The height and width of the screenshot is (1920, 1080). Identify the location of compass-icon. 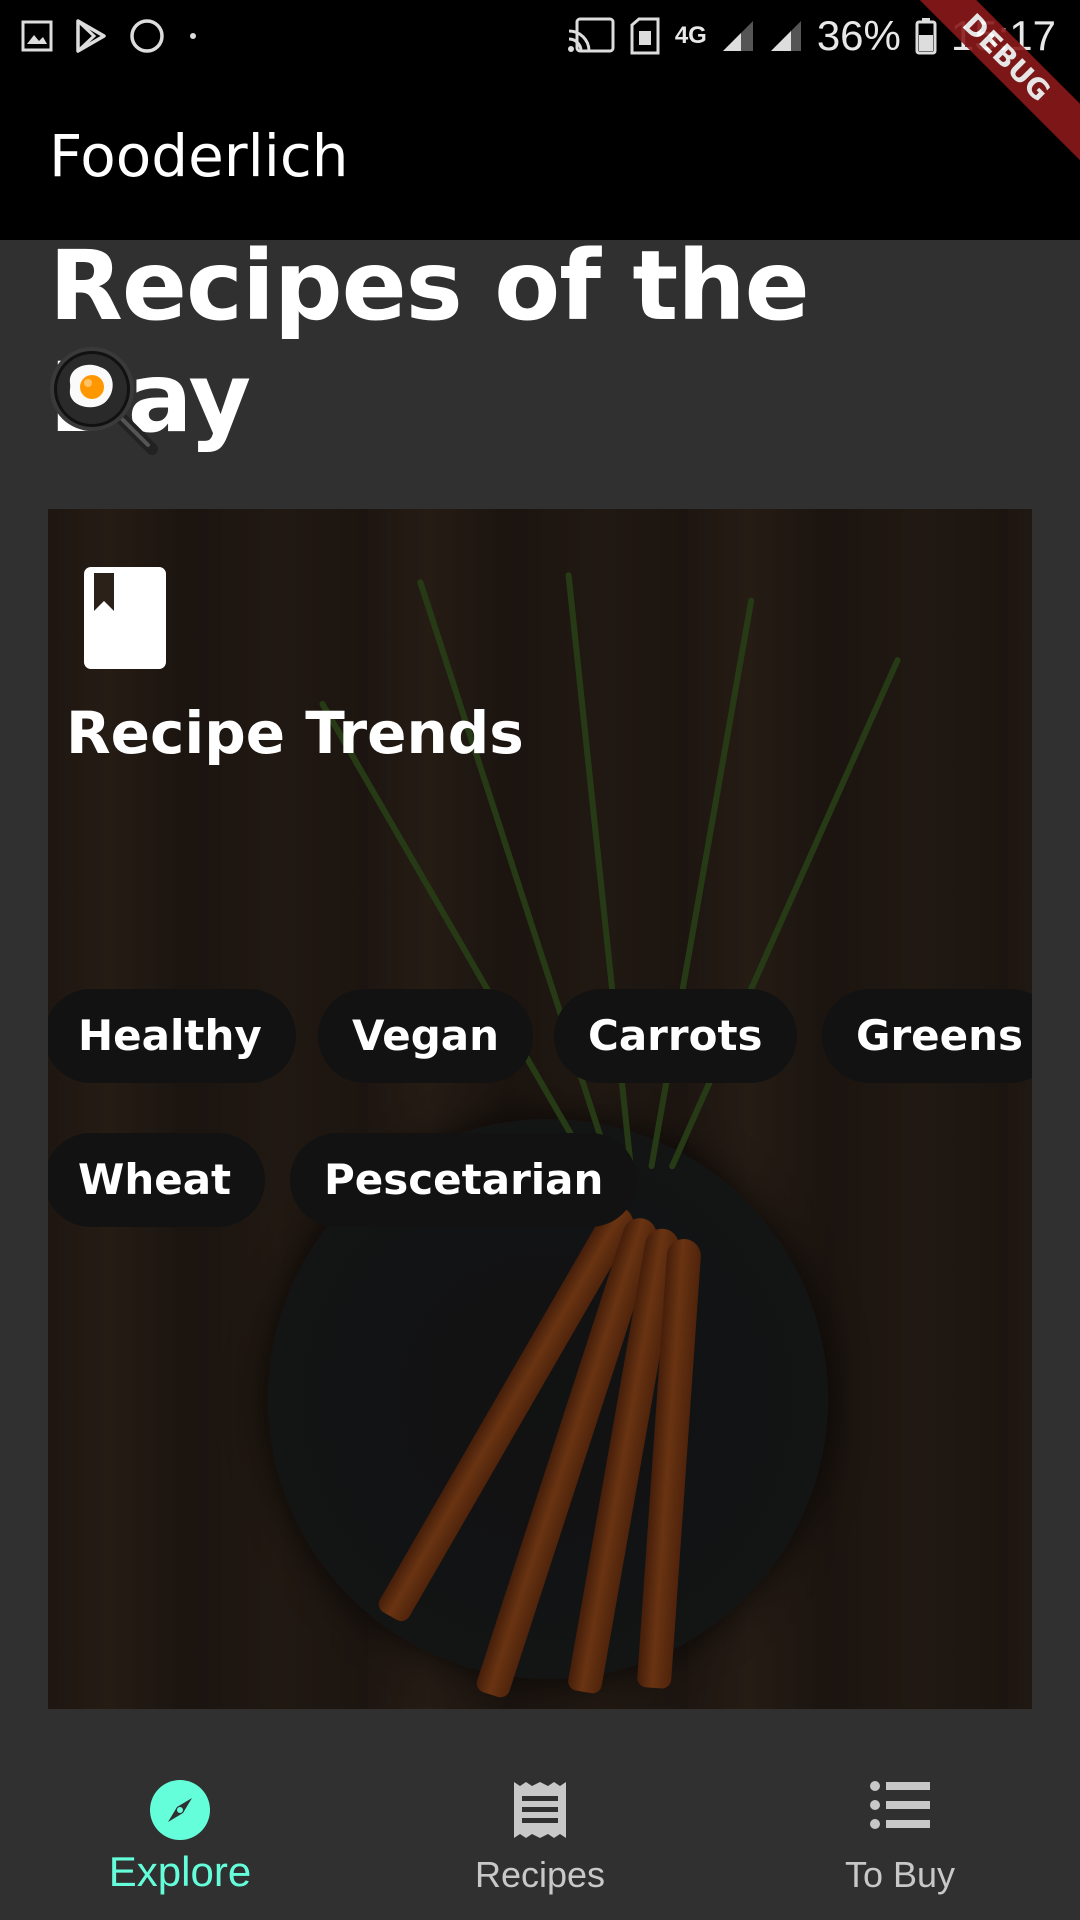
(180, 1812).